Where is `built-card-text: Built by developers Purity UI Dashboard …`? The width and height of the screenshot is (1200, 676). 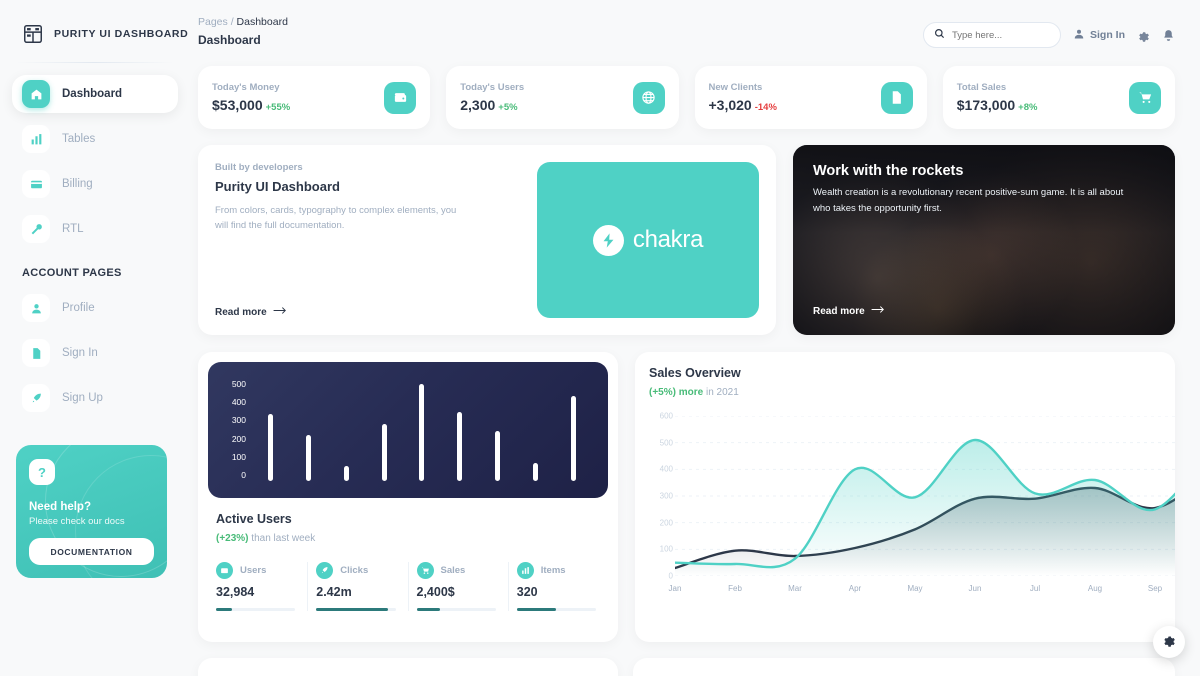 built-card-text: Built by developers Purity UI Dashboard … is located at coordinates (376, 240).